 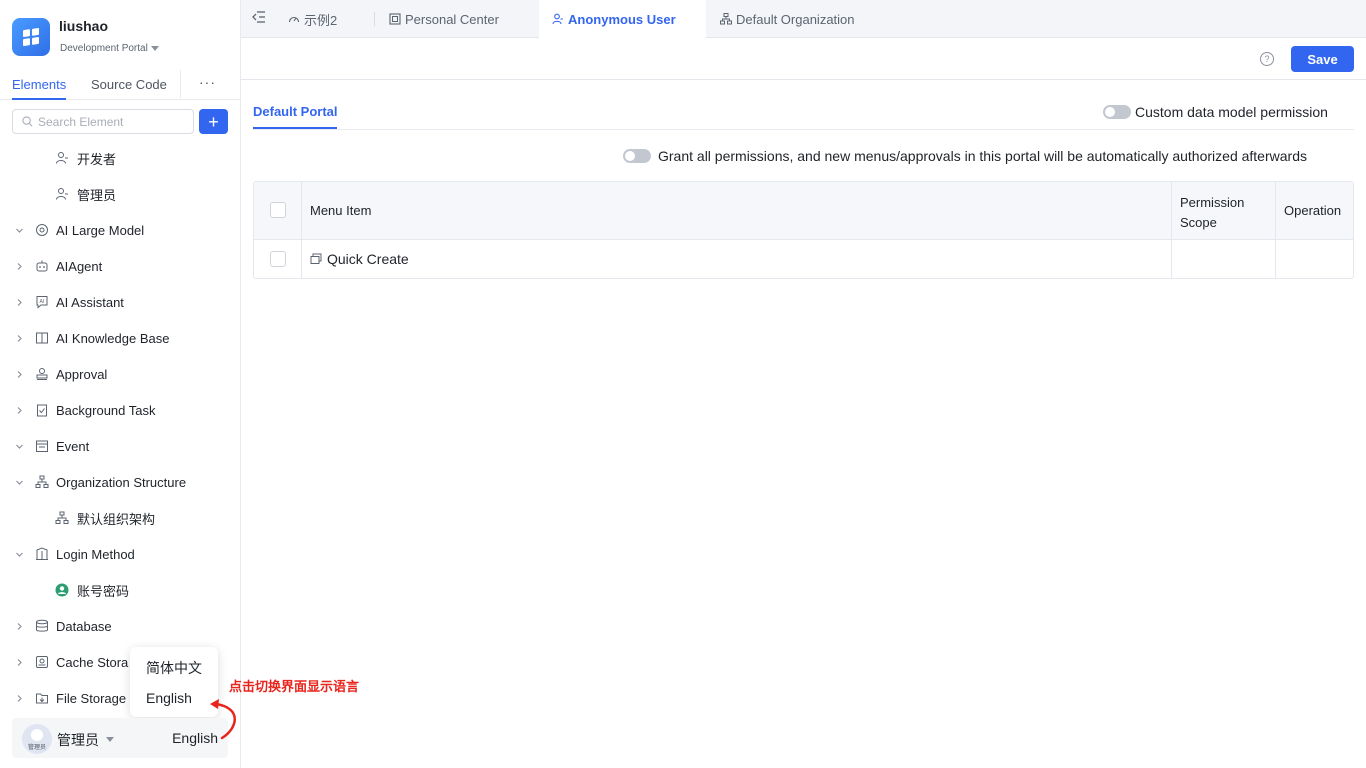 I want to click on tree-item-event: Event, so click(x=120, y=446).